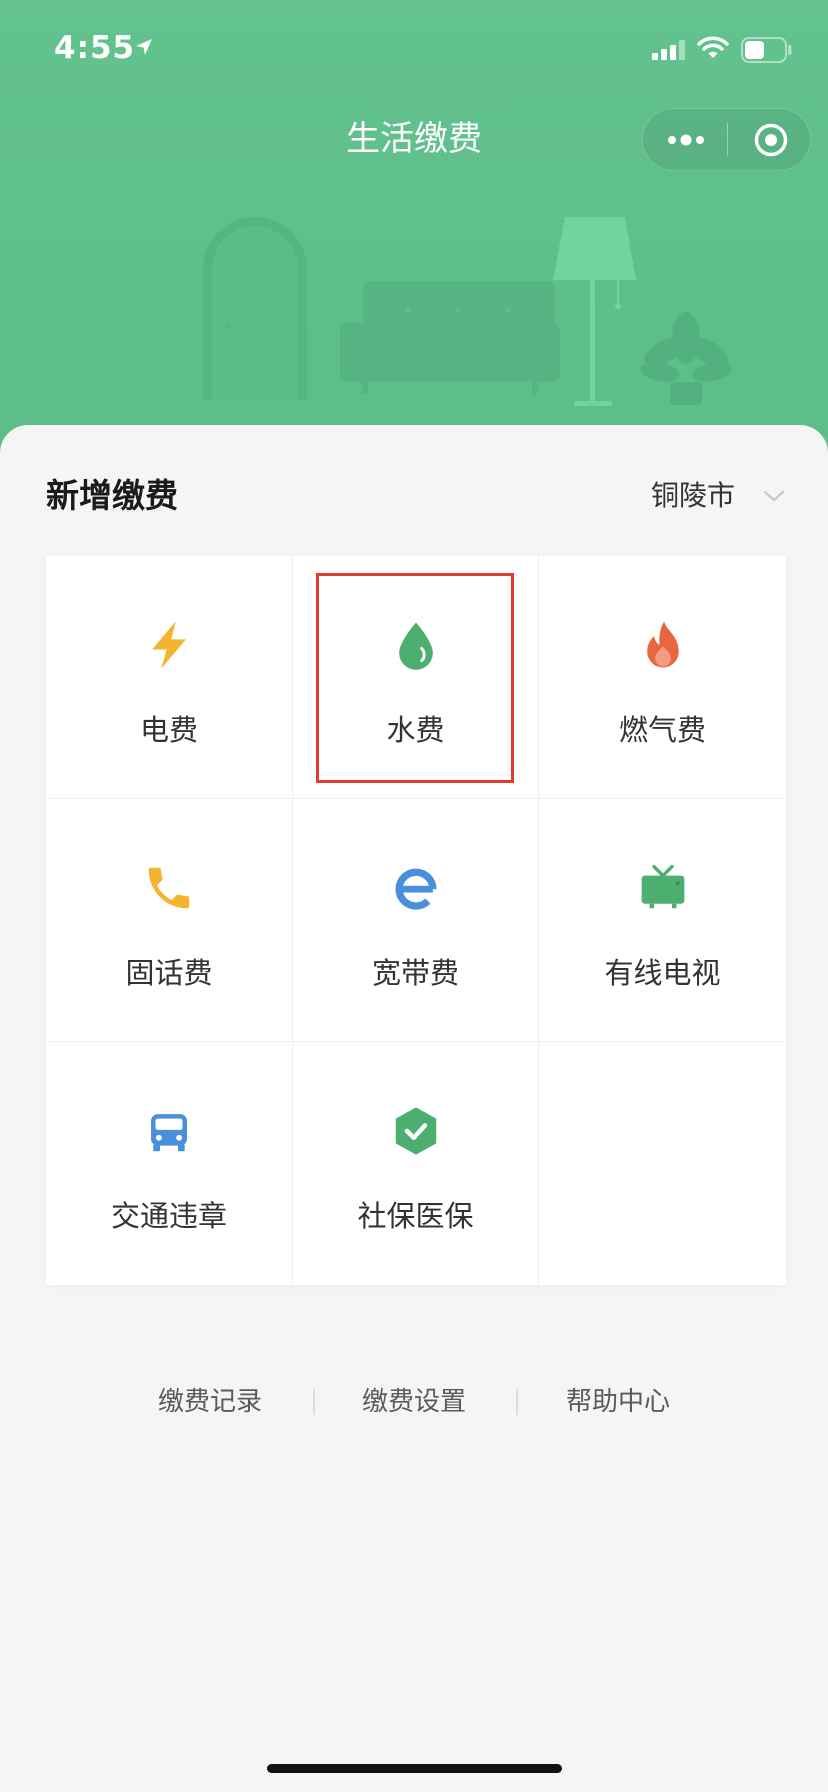 This screenshot has width=828, height=1792. What do you see at coordinates (594, 311) in the screenshot?
I see `lamp-shape` at bounding box center [594, 311].